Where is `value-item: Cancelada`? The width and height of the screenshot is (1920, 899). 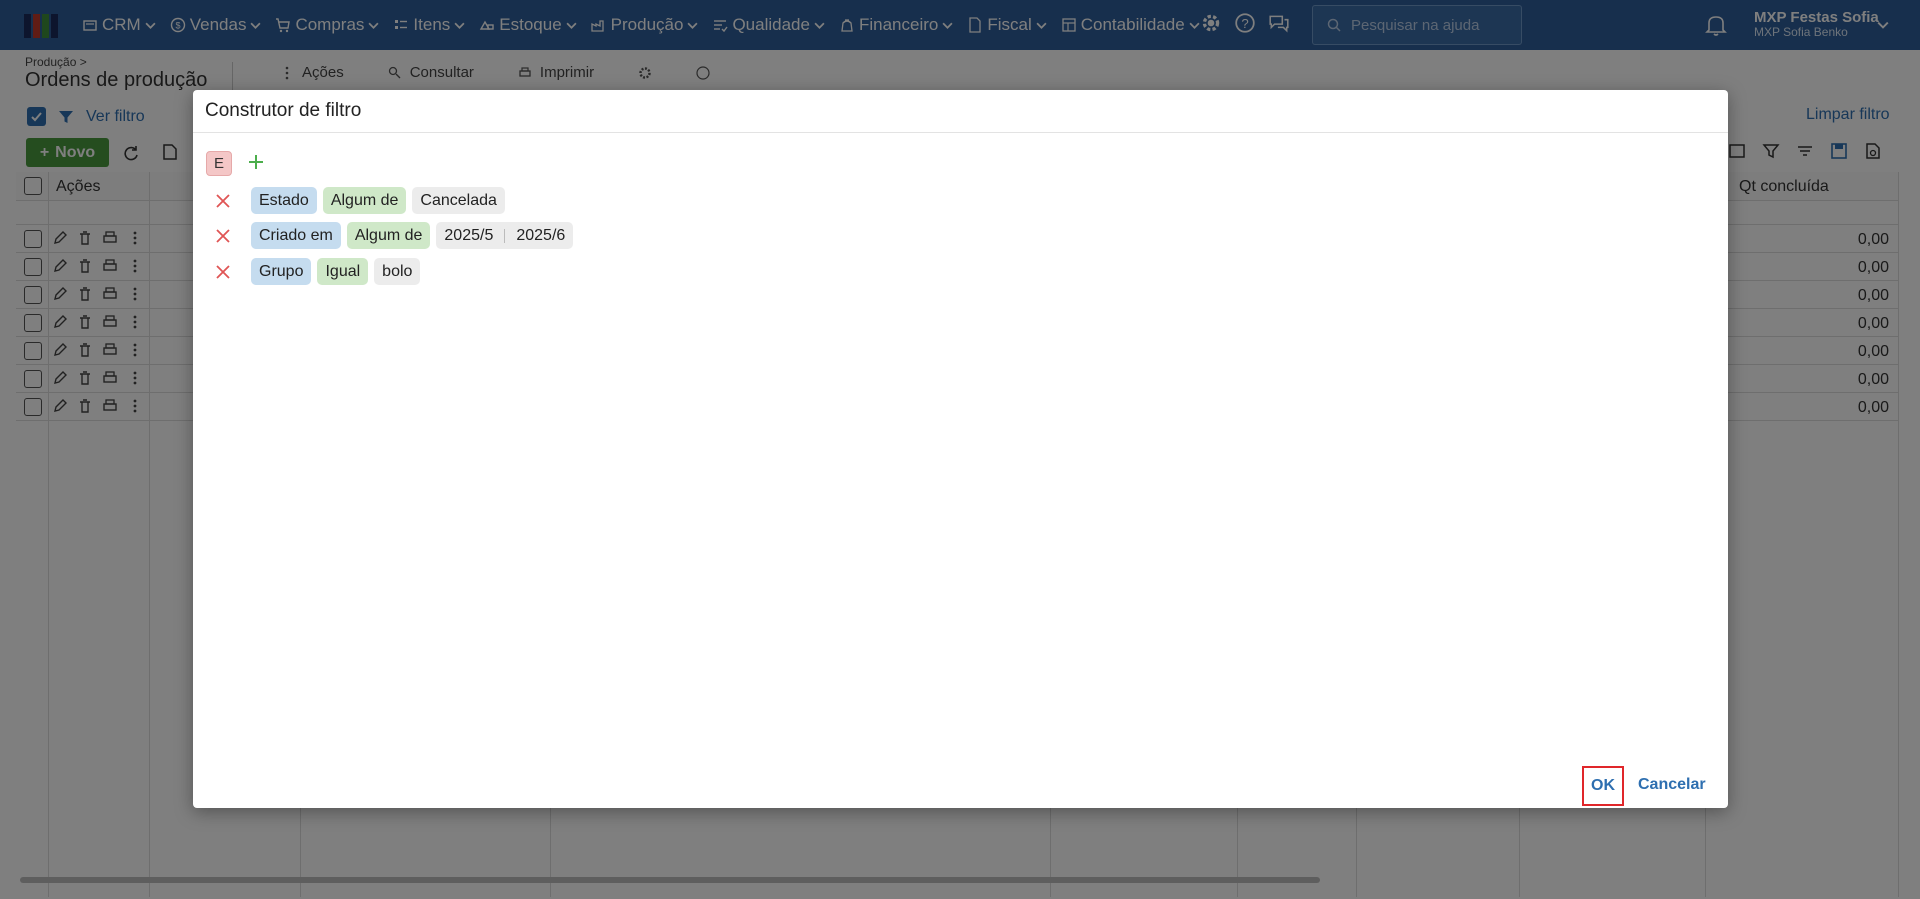 value-item: Cancelada is located at coordinates (458, 200).